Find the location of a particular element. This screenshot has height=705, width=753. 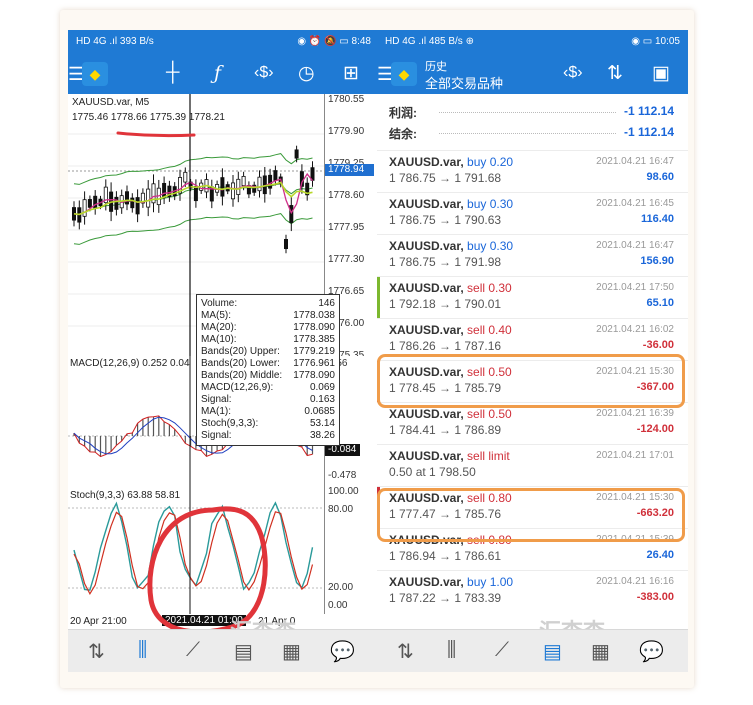

trade-date: 2021.04.21 16:16 is located at coordinates (635, 581).